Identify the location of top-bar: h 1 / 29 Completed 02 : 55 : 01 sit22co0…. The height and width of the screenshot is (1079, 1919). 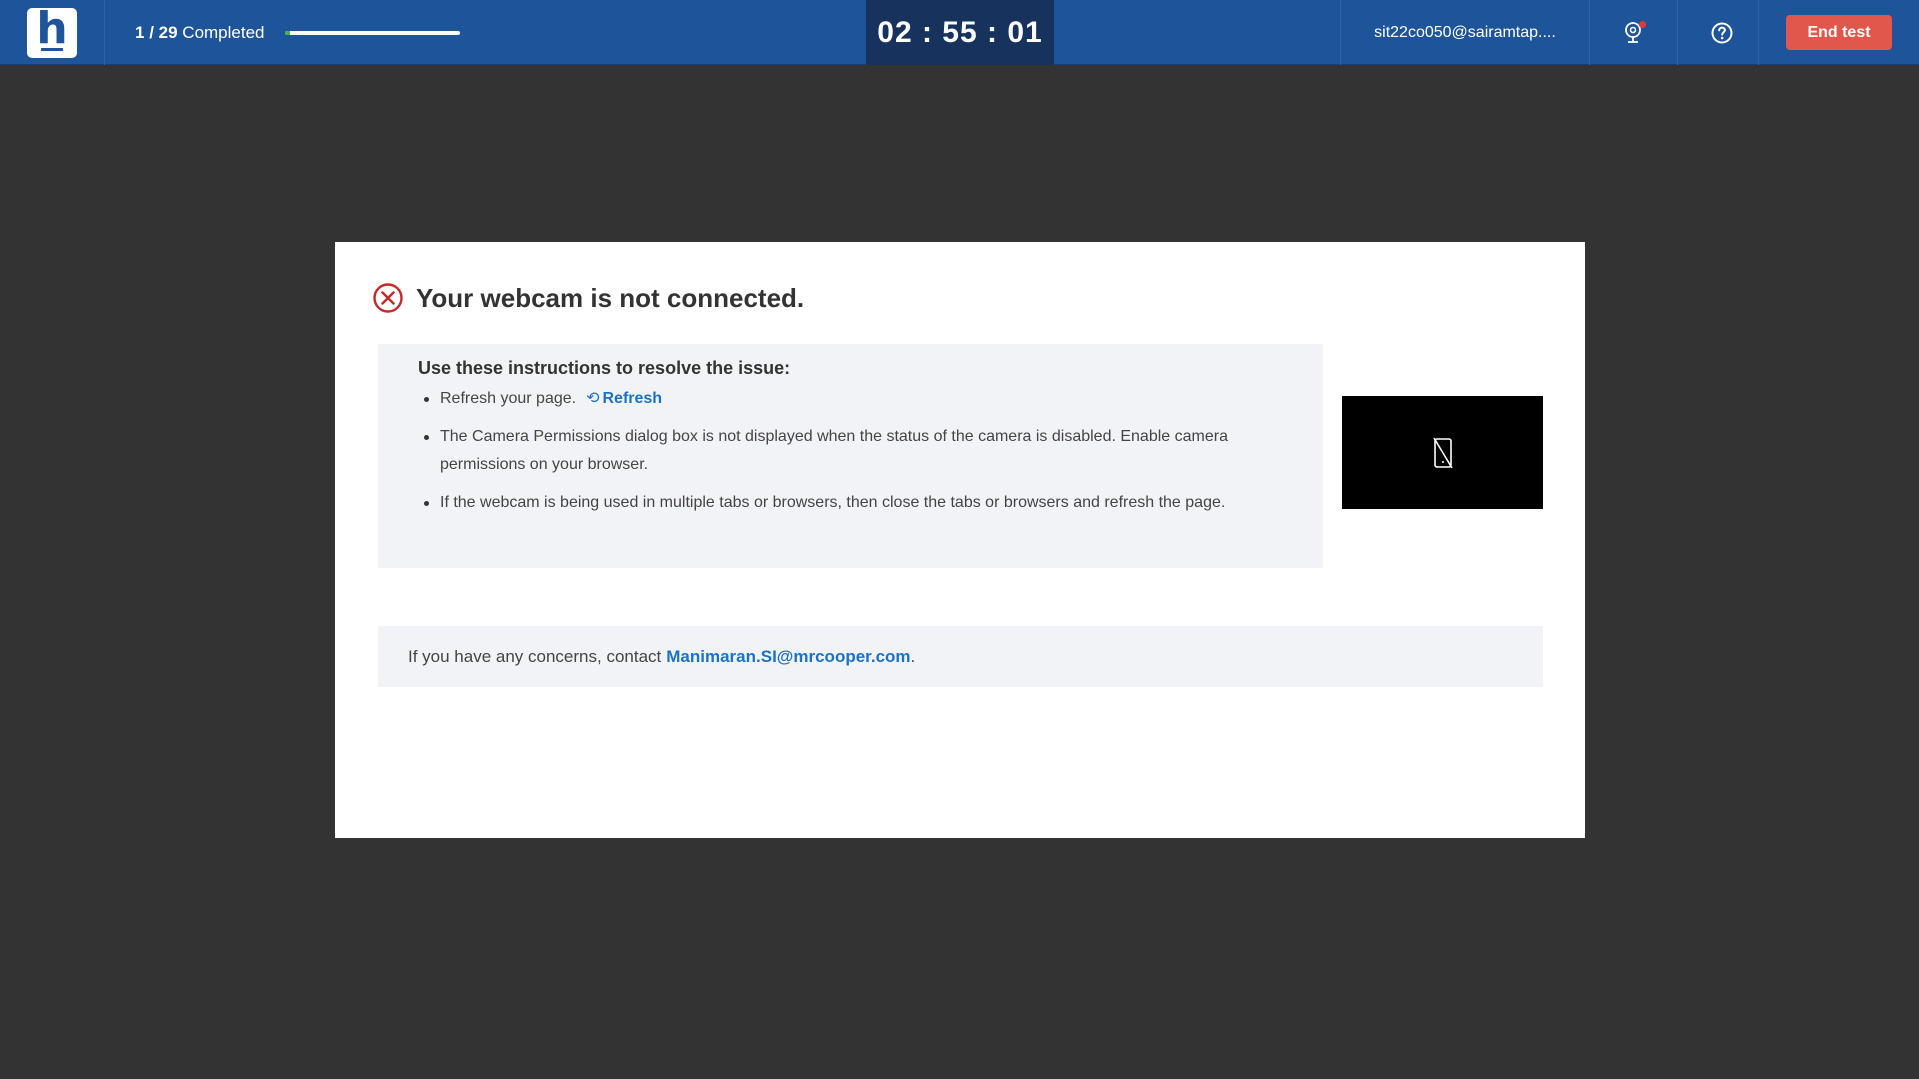
(959, 32).